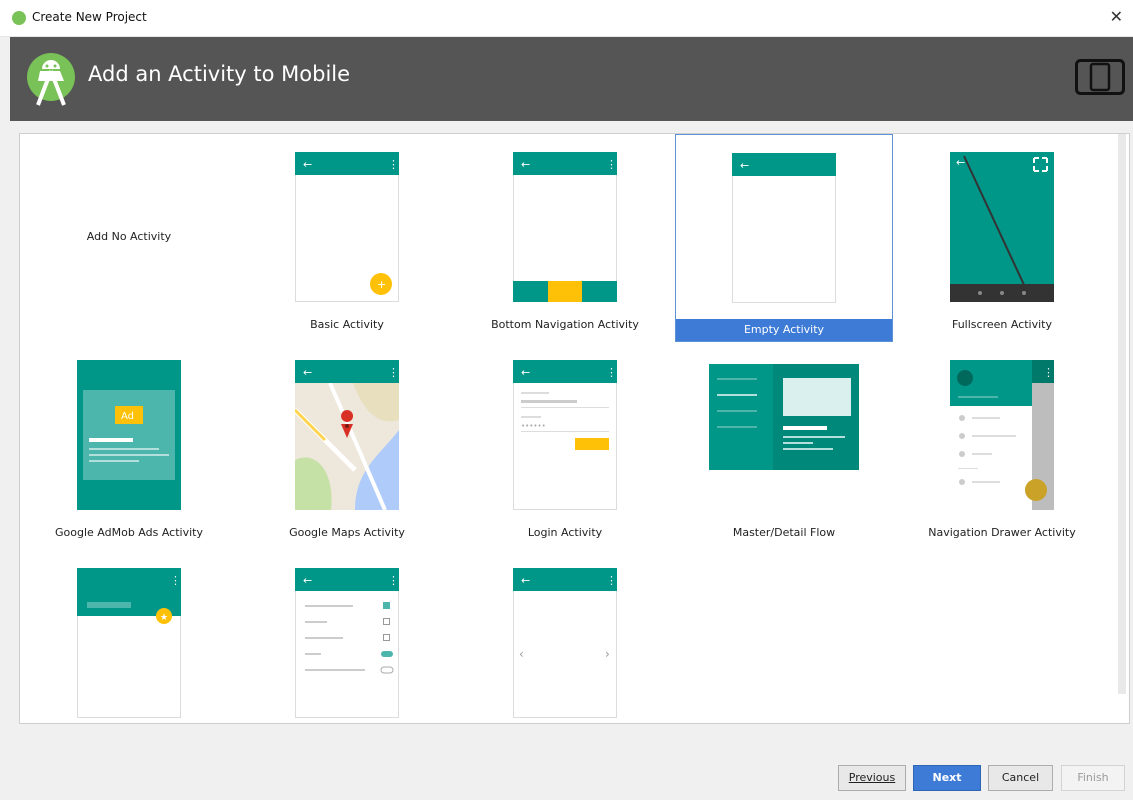  What do you see at coordinates (1116, 16) in the screenshot?
I see `close-icon: ✕` at bounding box center [1116, 16].